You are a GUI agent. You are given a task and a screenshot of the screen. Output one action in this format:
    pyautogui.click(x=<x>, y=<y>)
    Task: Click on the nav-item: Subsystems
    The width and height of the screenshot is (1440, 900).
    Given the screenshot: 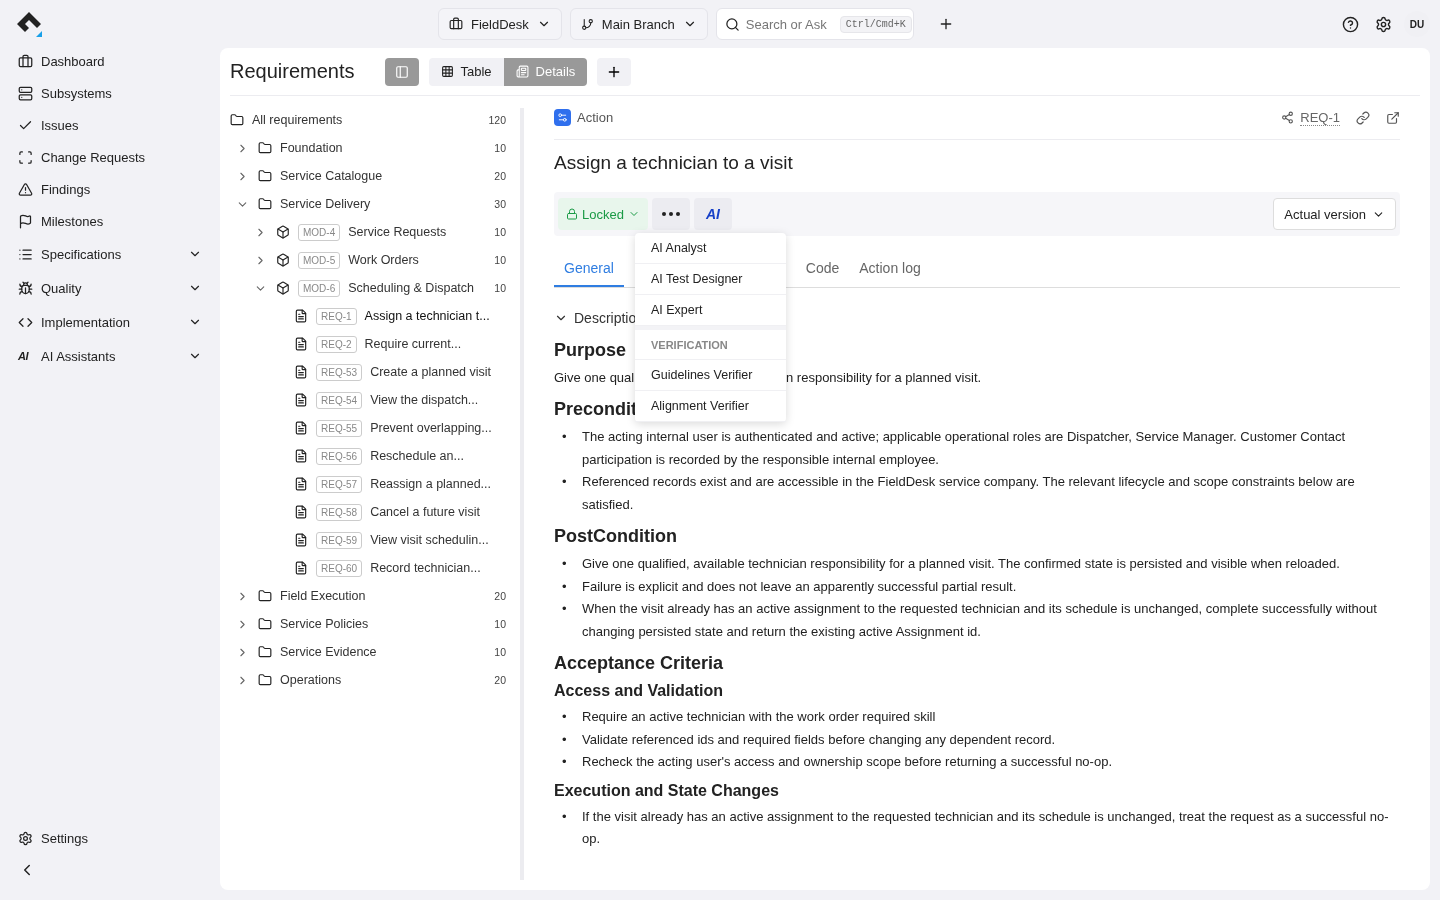 What is the action you would take?
    pyautogui.click(x=110, y=93)
    